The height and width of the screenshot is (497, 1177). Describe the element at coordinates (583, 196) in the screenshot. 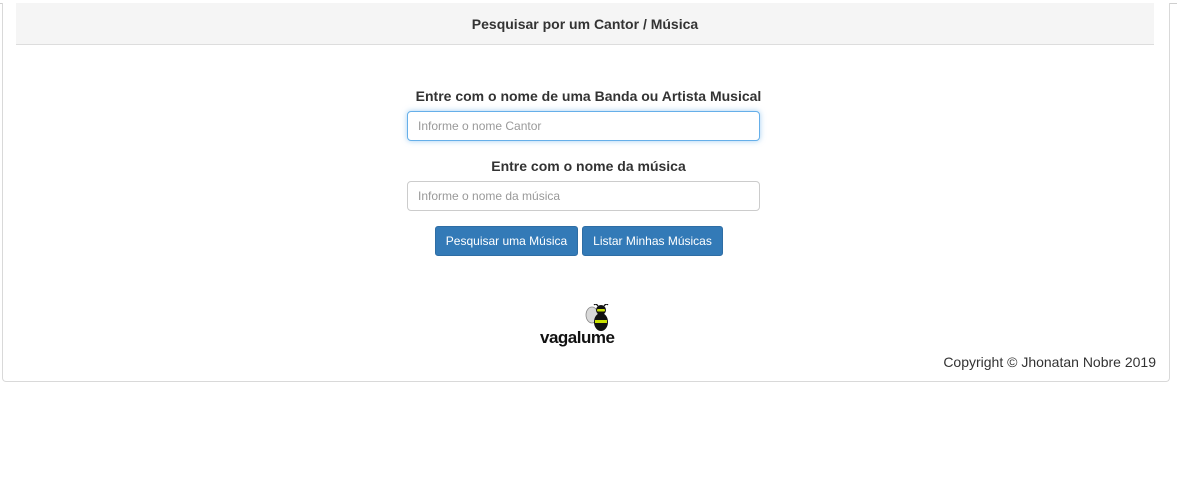

I see `song-search-input` at that location.